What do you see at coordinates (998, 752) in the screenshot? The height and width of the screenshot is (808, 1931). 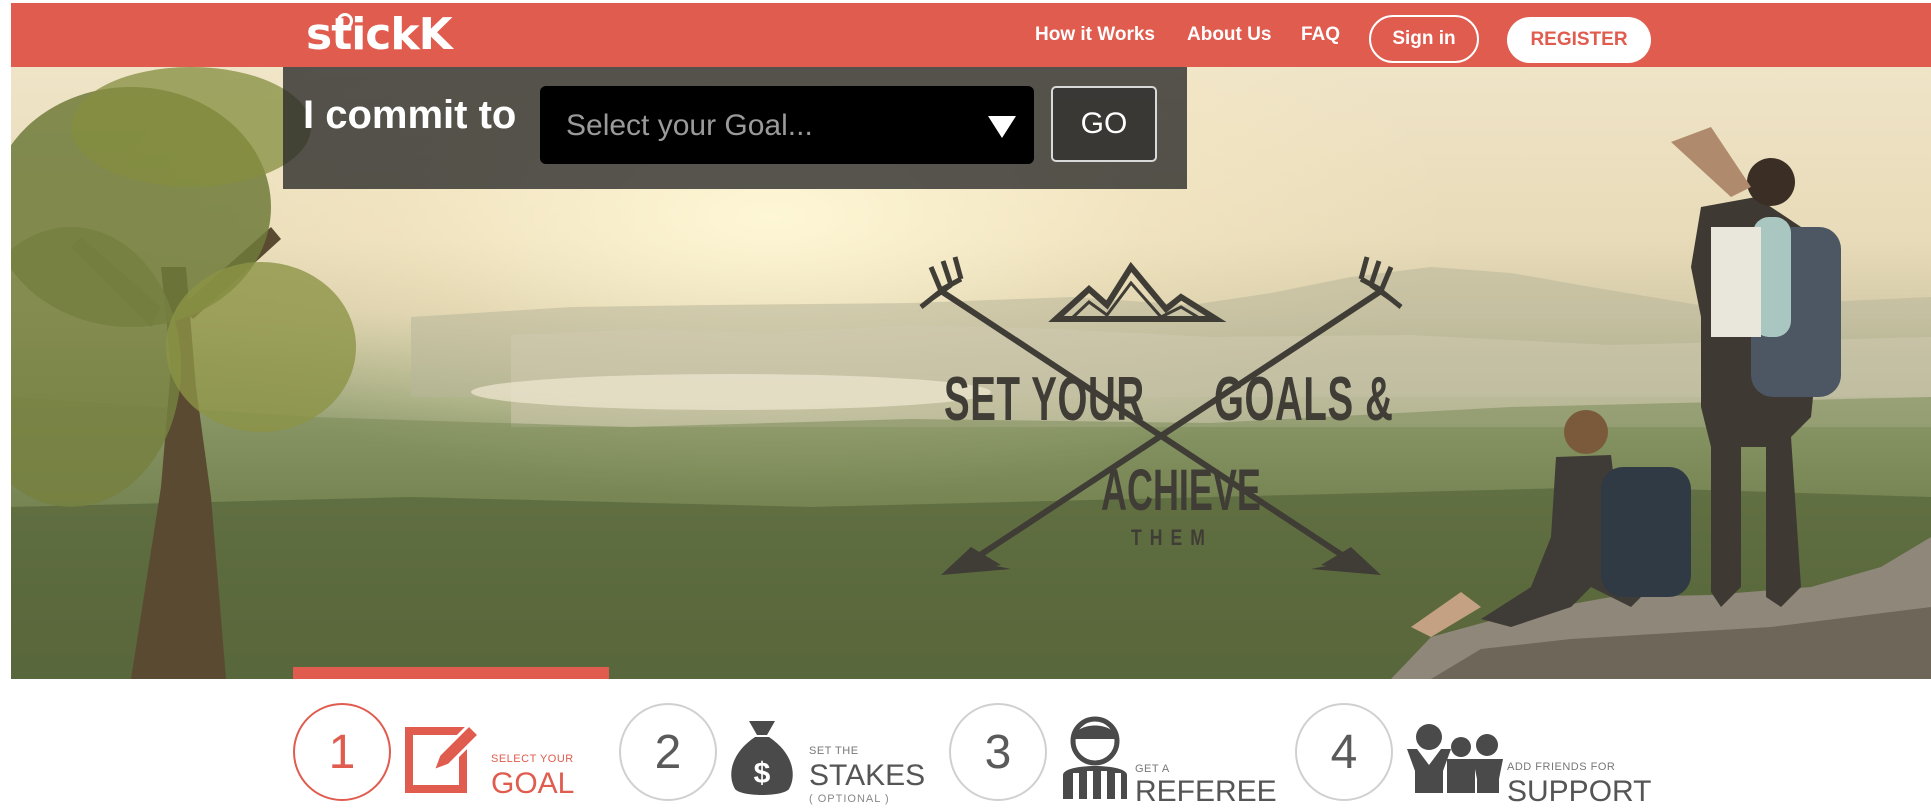 I see `step-number-circle: 3` at bounding box center [998, 752].